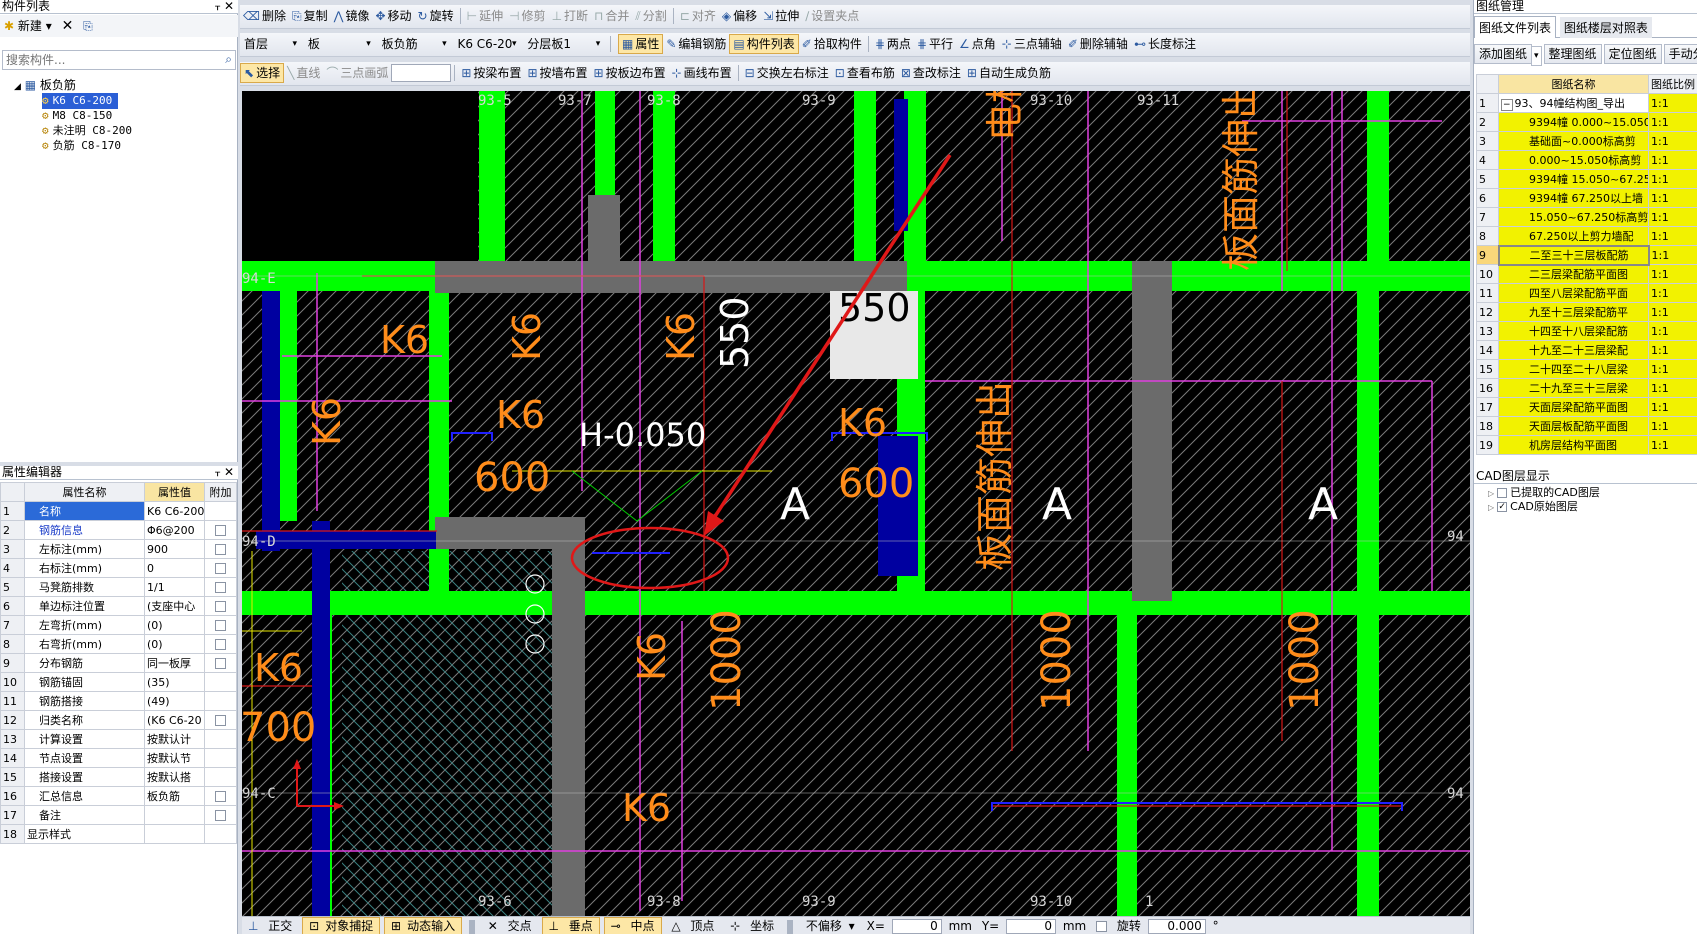  I want to click on property-value: K6 C6-200, so click(174, 511).